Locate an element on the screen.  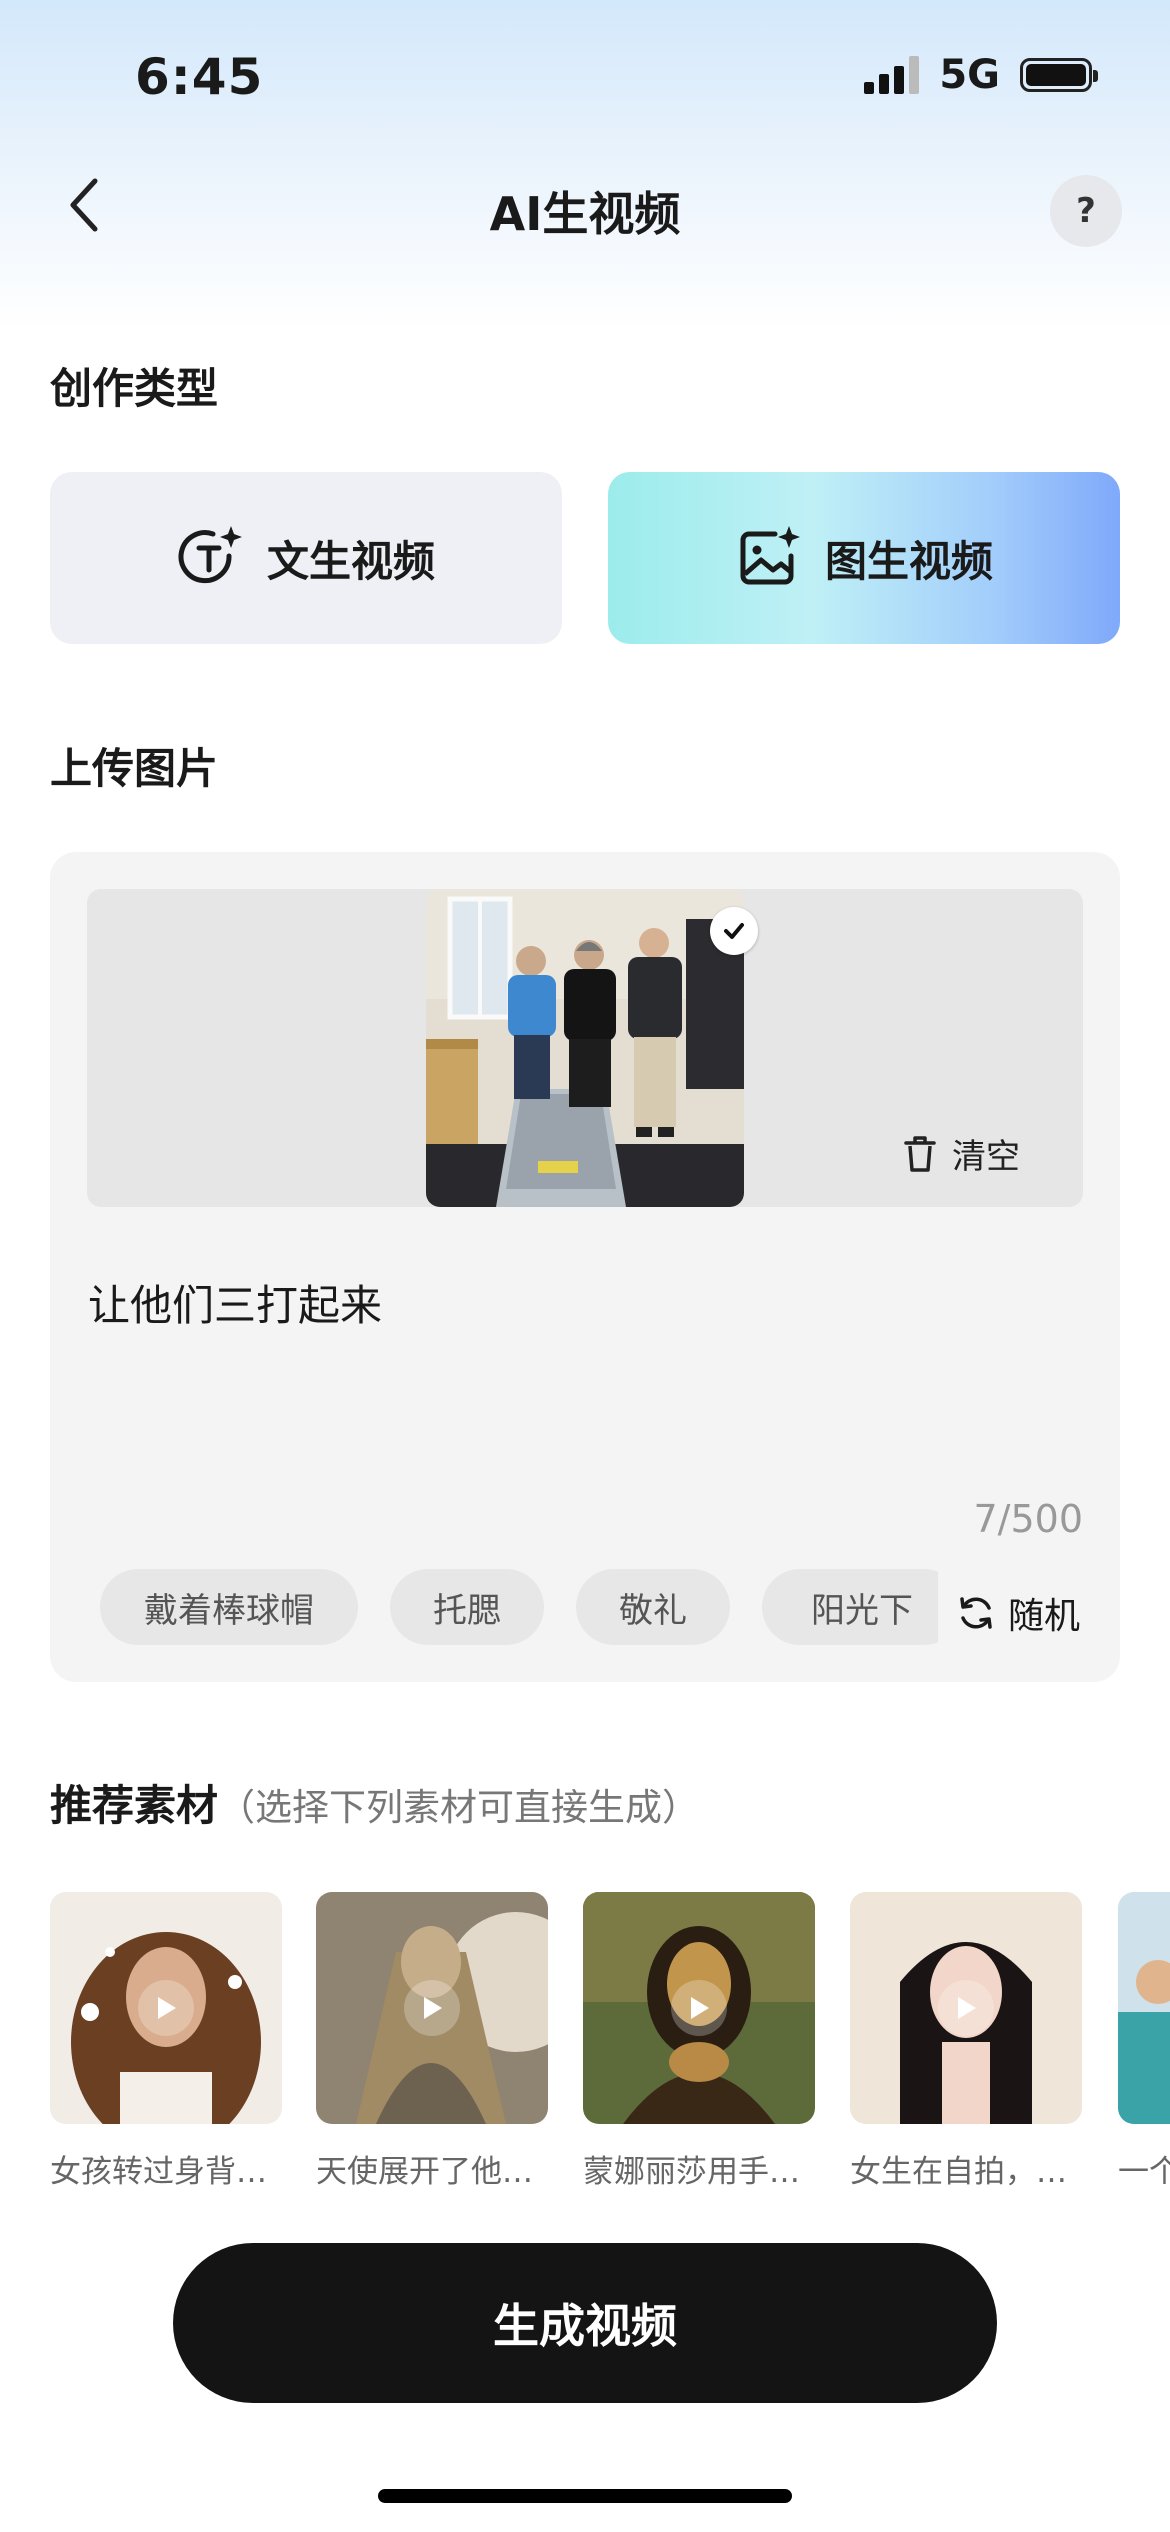
battery-icon is located at coordinates (1059, 75).